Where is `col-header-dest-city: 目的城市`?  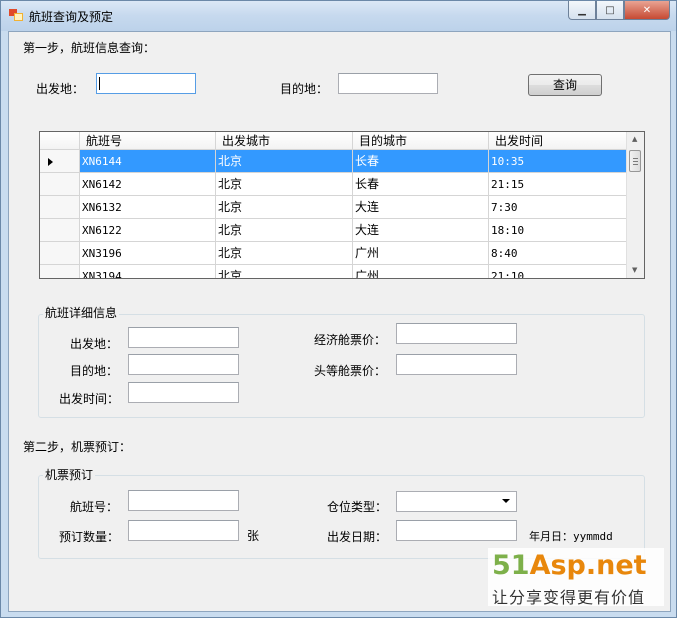 col-header-dest-city: 目的城市 is located at coordinates (421, 141).